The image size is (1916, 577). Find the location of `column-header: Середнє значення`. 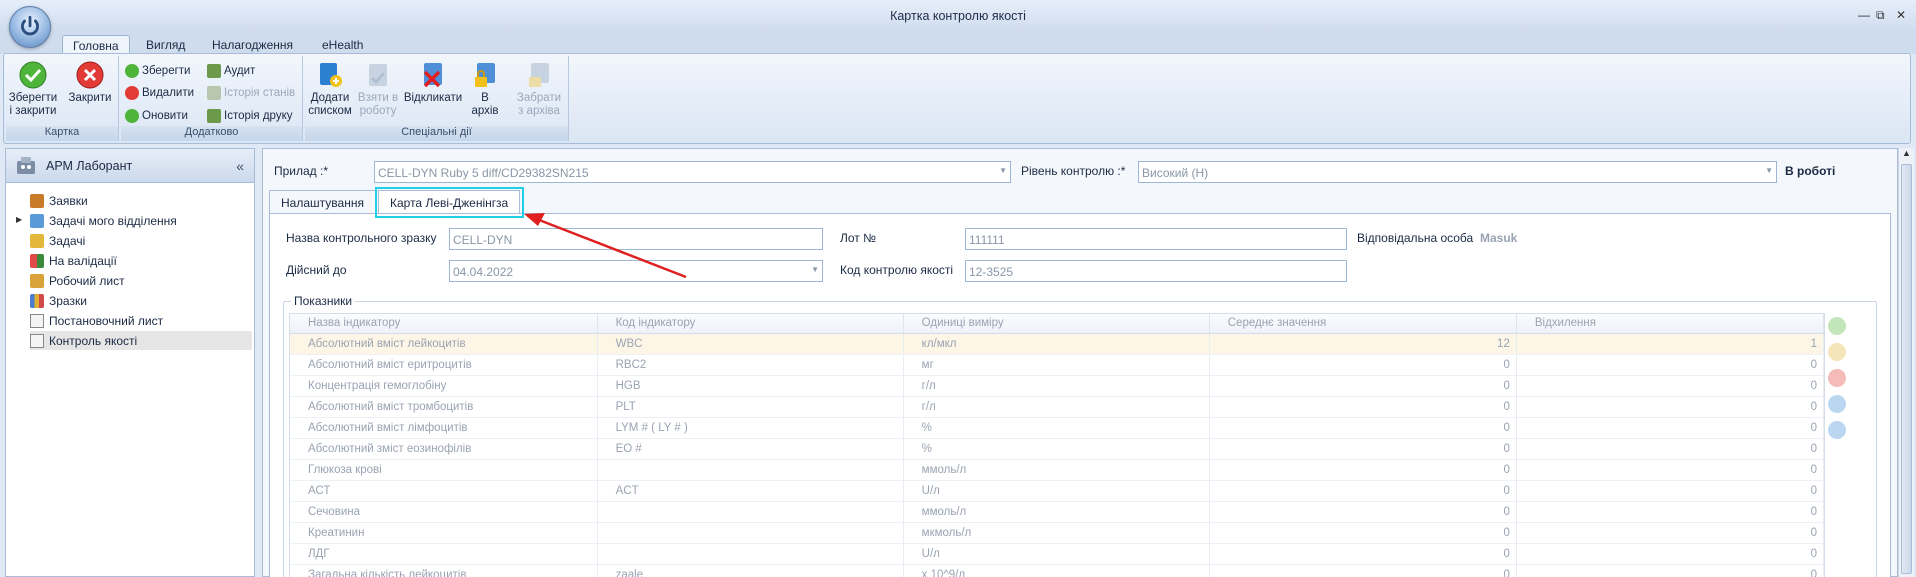

column-header: Середнє значення is located at coordinates (1363, 324).